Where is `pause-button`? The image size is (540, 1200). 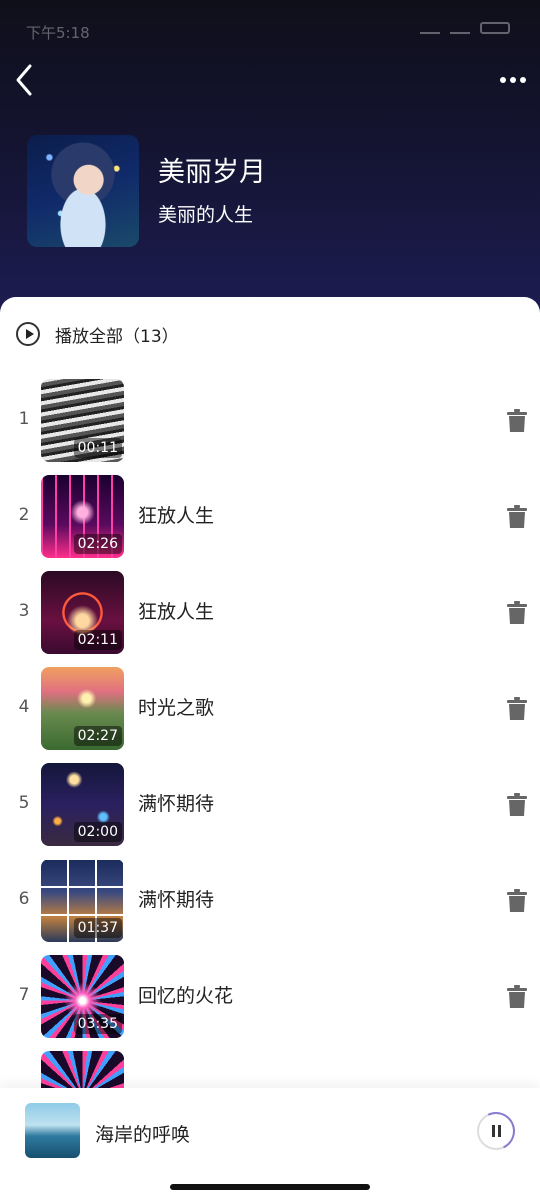 pause-button is located at coordinates (496, 1131).